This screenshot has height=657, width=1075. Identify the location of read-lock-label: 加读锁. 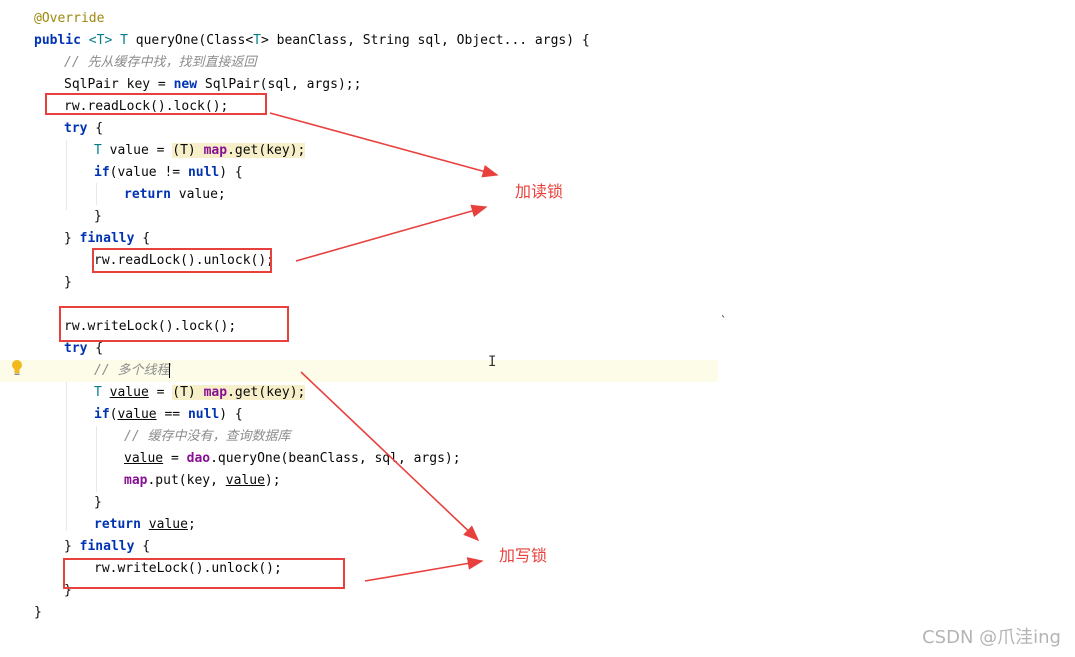
(539, 191).